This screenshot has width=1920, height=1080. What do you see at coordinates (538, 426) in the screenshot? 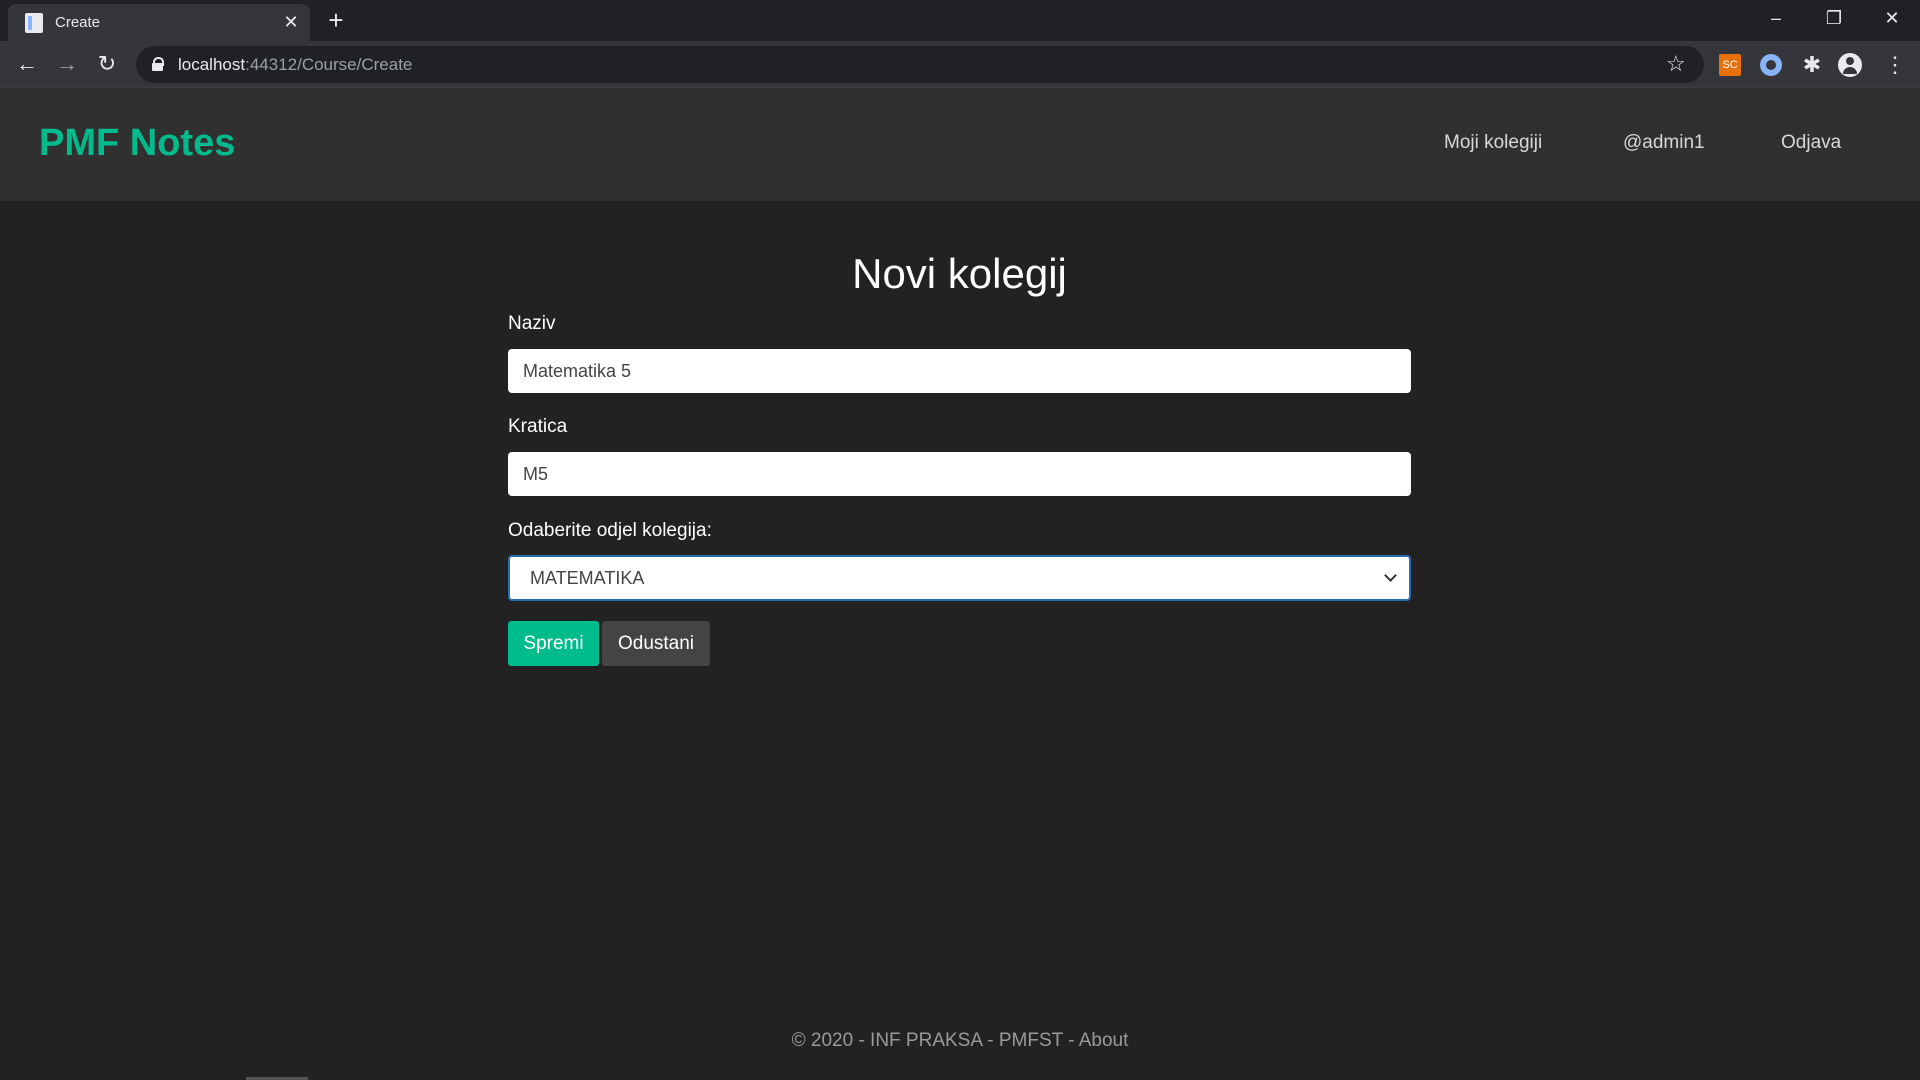
I see `kratica-label: Kratica` at bounding box center [538, 426].